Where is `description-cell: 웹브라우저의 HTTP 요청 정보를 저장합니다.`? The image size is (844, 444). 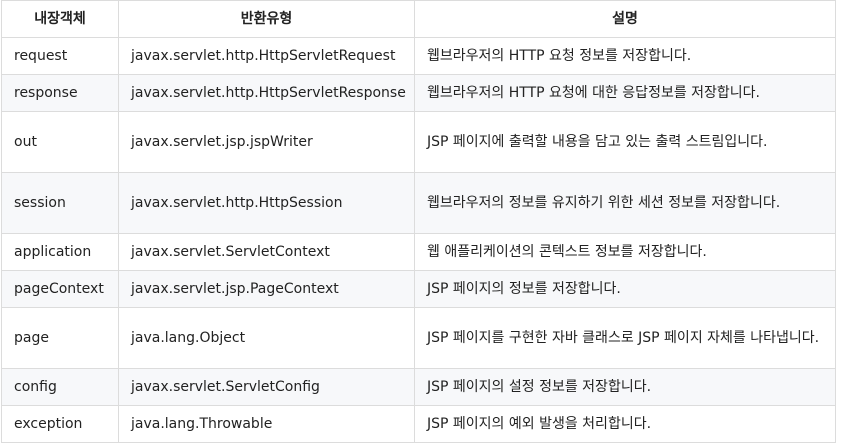
description-cell: 웹브라우저의 HTTP 요청 정보를 저장합니다. is located at coordinates (625, 56).